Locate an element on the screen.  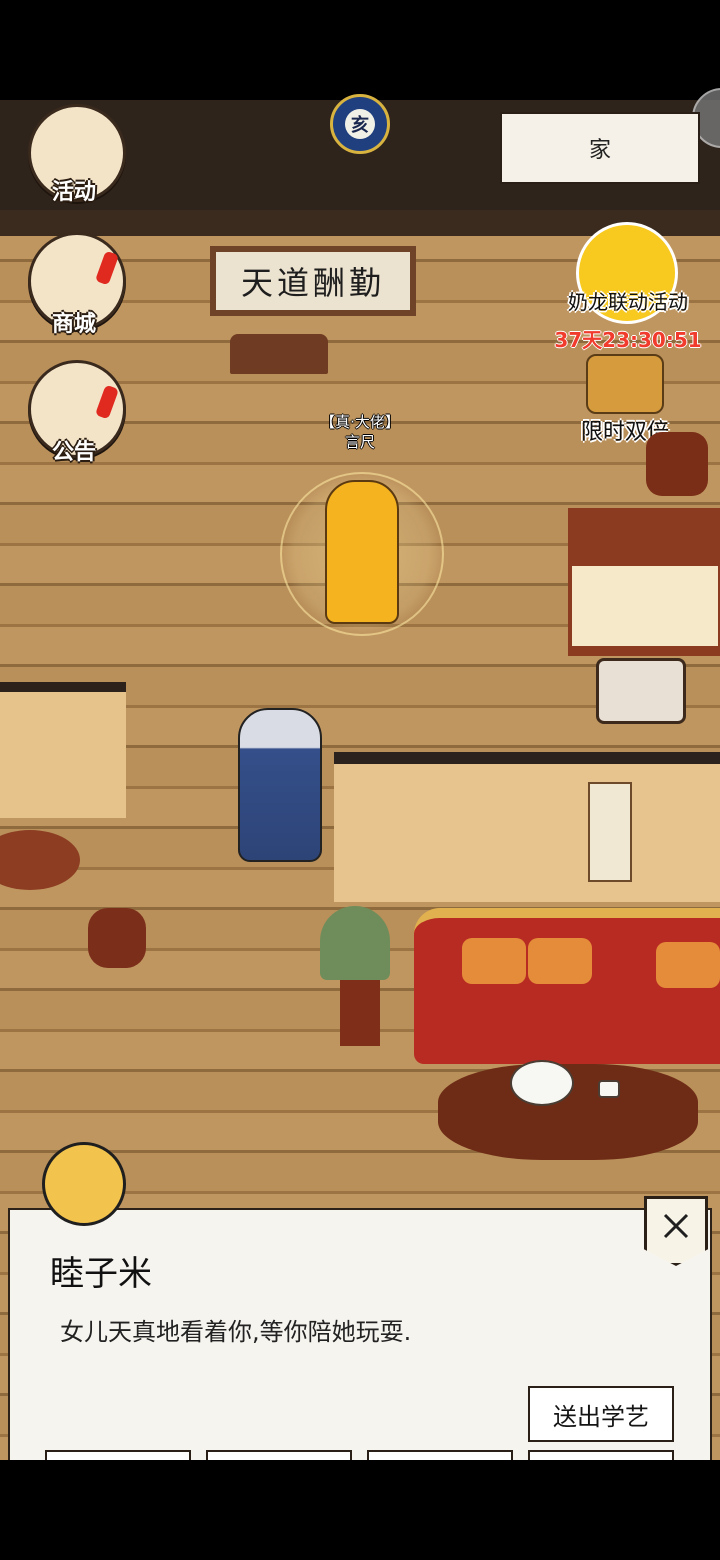
bonsai-stand is located at coordinates (360, 1013).